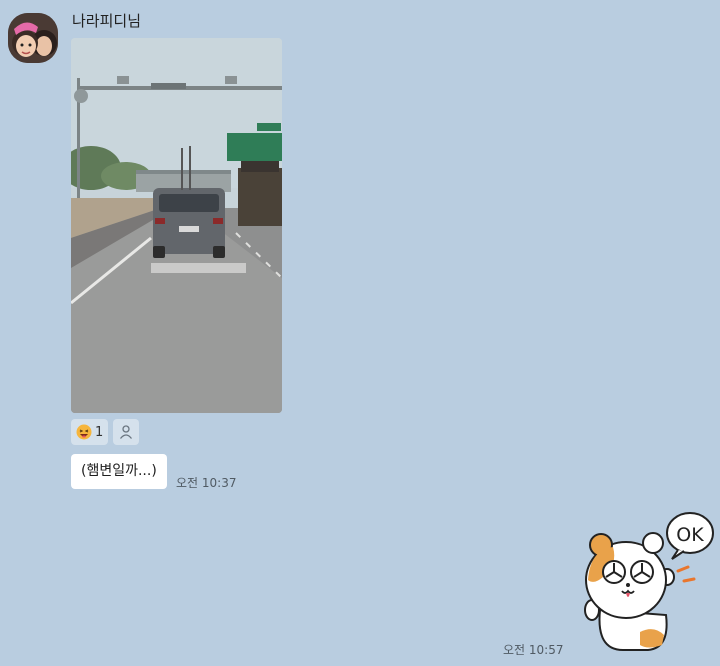 The width and height of the screenshot is (720, 666). I want to click on reaction-bar: 1, so click(105, 432).